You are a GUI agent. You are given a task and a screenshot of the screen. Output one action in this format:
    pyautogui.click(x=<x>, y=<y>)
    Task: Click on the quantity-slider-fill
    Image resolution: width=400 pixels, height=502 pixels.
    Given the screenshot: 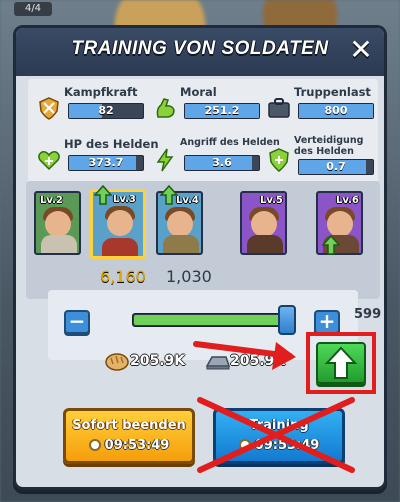 What is the action you would take?
    pyautogui.click(x=210, y=320)
    